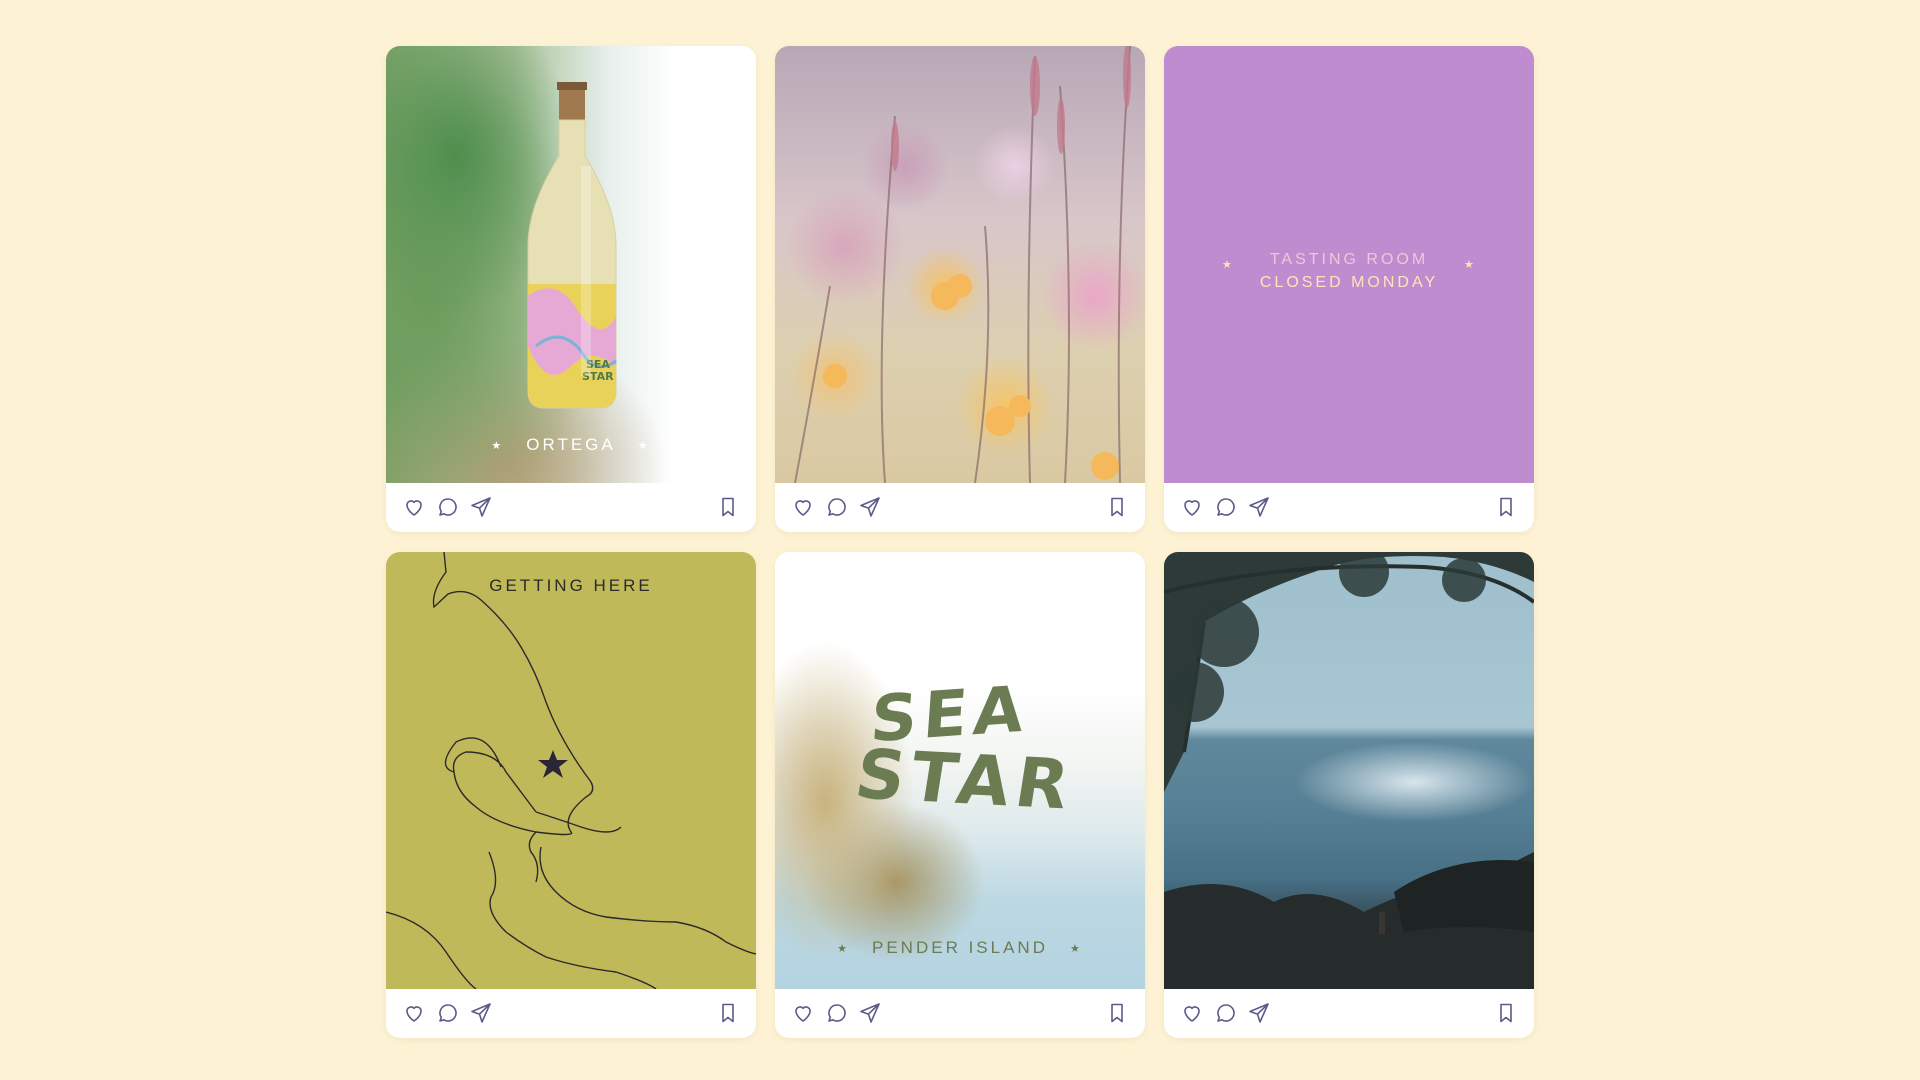  I want to click on tree-and-rocks, so click(1349, 770).